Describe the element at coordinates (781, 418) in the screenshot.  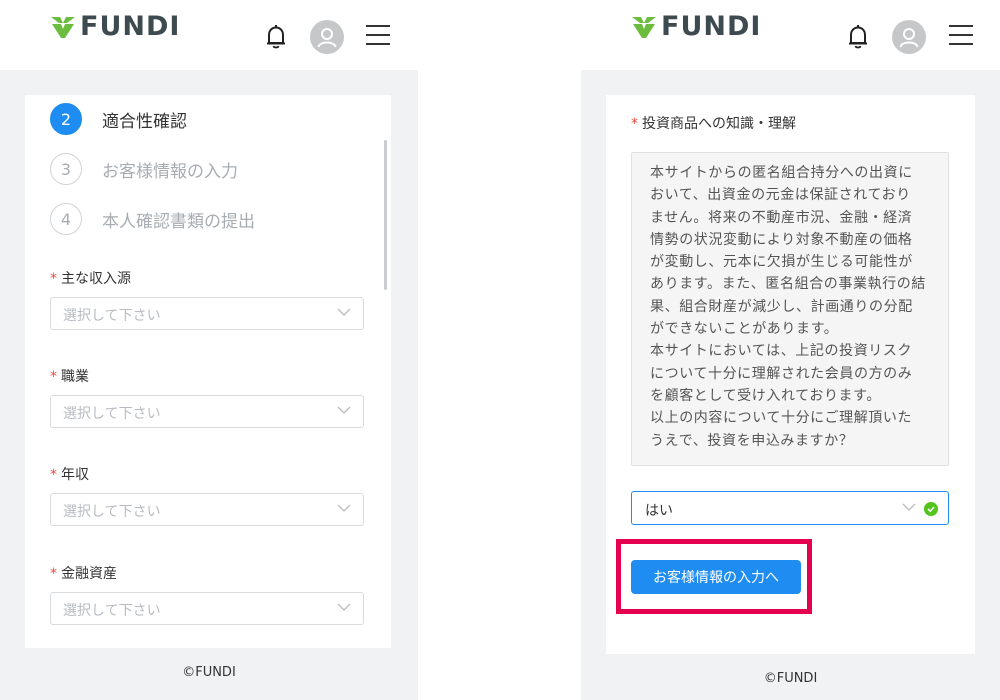
I see `notice-line: 以上の内容について十分にご理解頂いた` at that location.